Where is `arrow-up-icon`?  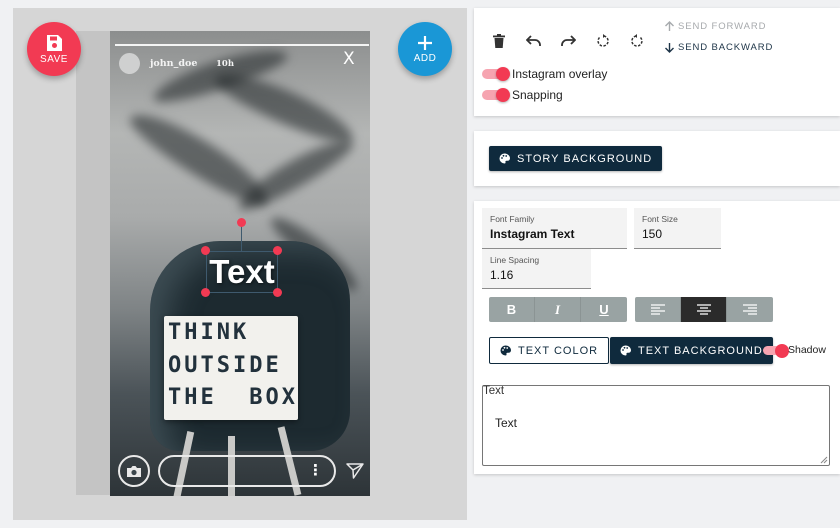
arrow-up-icon is located at coordinates (669, 26).